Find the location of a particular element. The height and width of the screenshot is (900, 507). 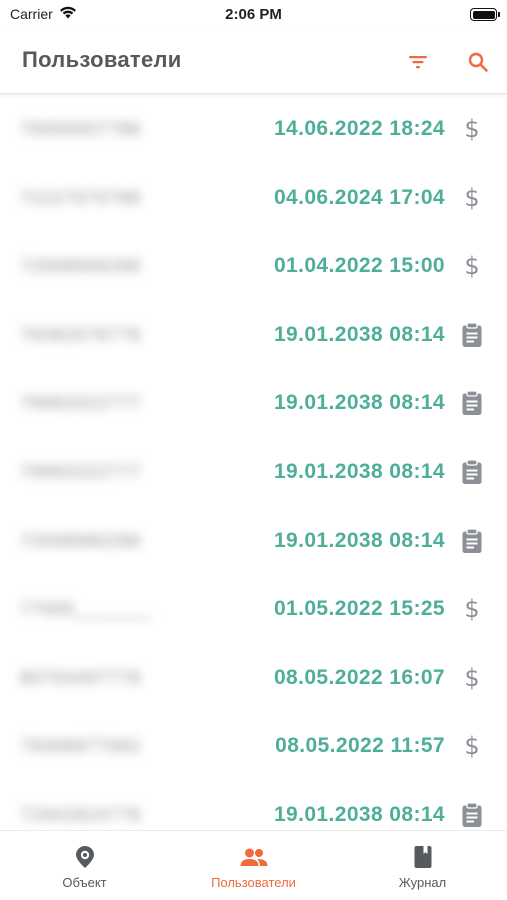

user-phone: 79308977082 is located at coordinates (81, 746).